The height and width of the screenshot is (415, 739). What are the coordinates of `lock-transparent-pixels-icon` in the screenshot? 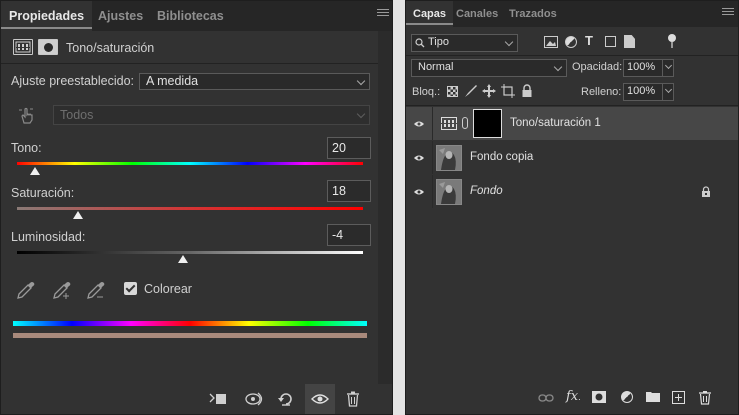 It's located at (452, 91).